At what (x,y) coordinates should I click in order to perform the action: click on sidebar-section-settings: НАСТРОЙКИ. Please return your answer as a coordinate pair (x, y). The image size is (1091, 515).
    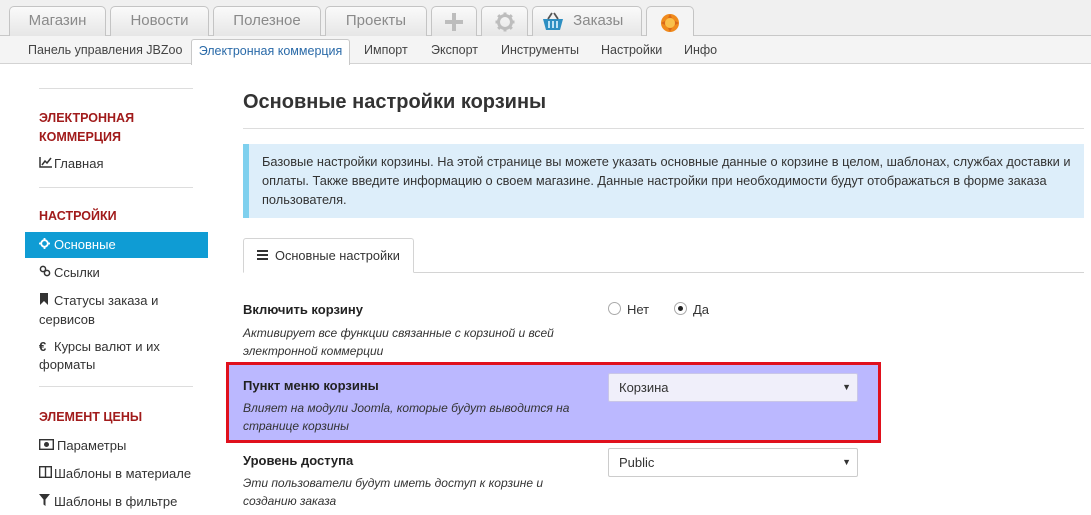
    Looking at the image, I should click on (78, 216).